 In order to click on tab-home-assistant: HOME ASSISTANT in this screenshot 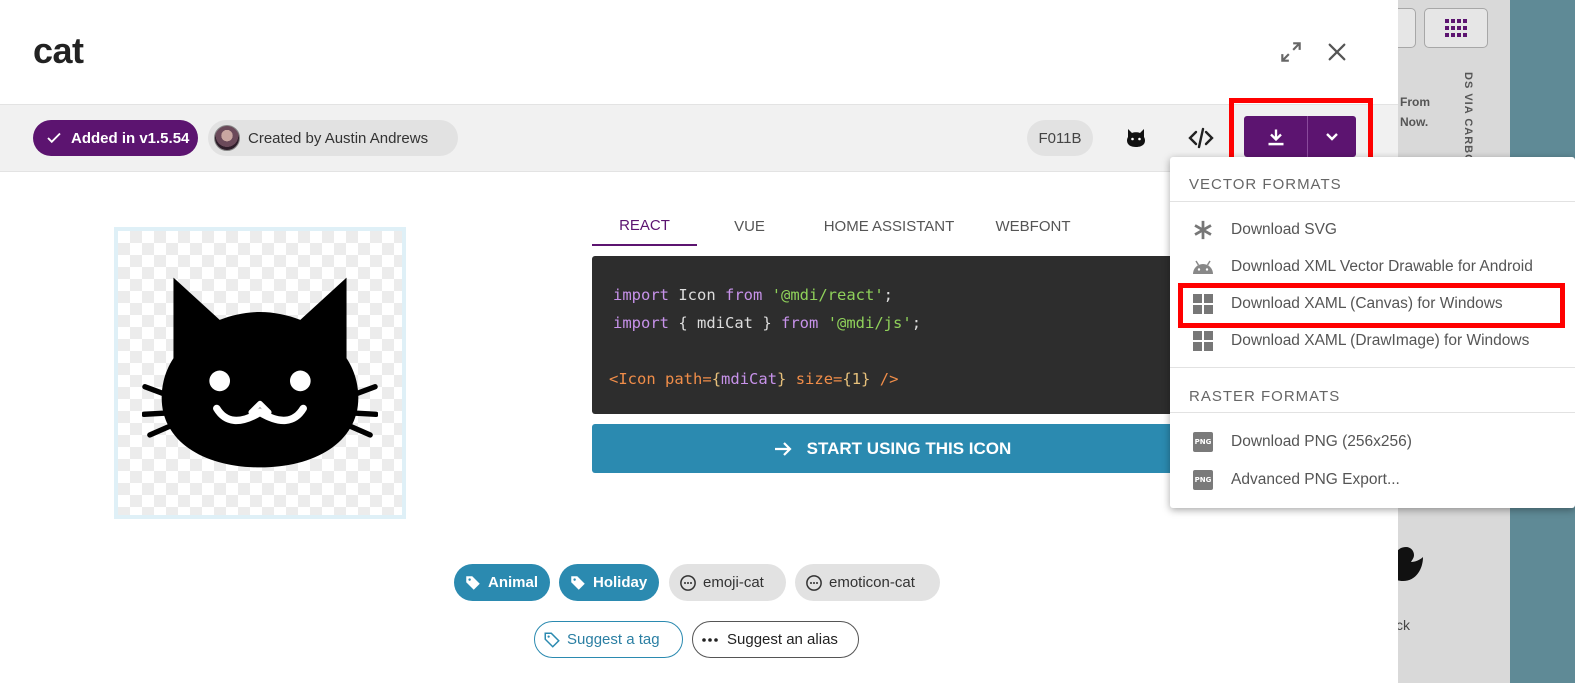, I will do `click(889, 226)`.